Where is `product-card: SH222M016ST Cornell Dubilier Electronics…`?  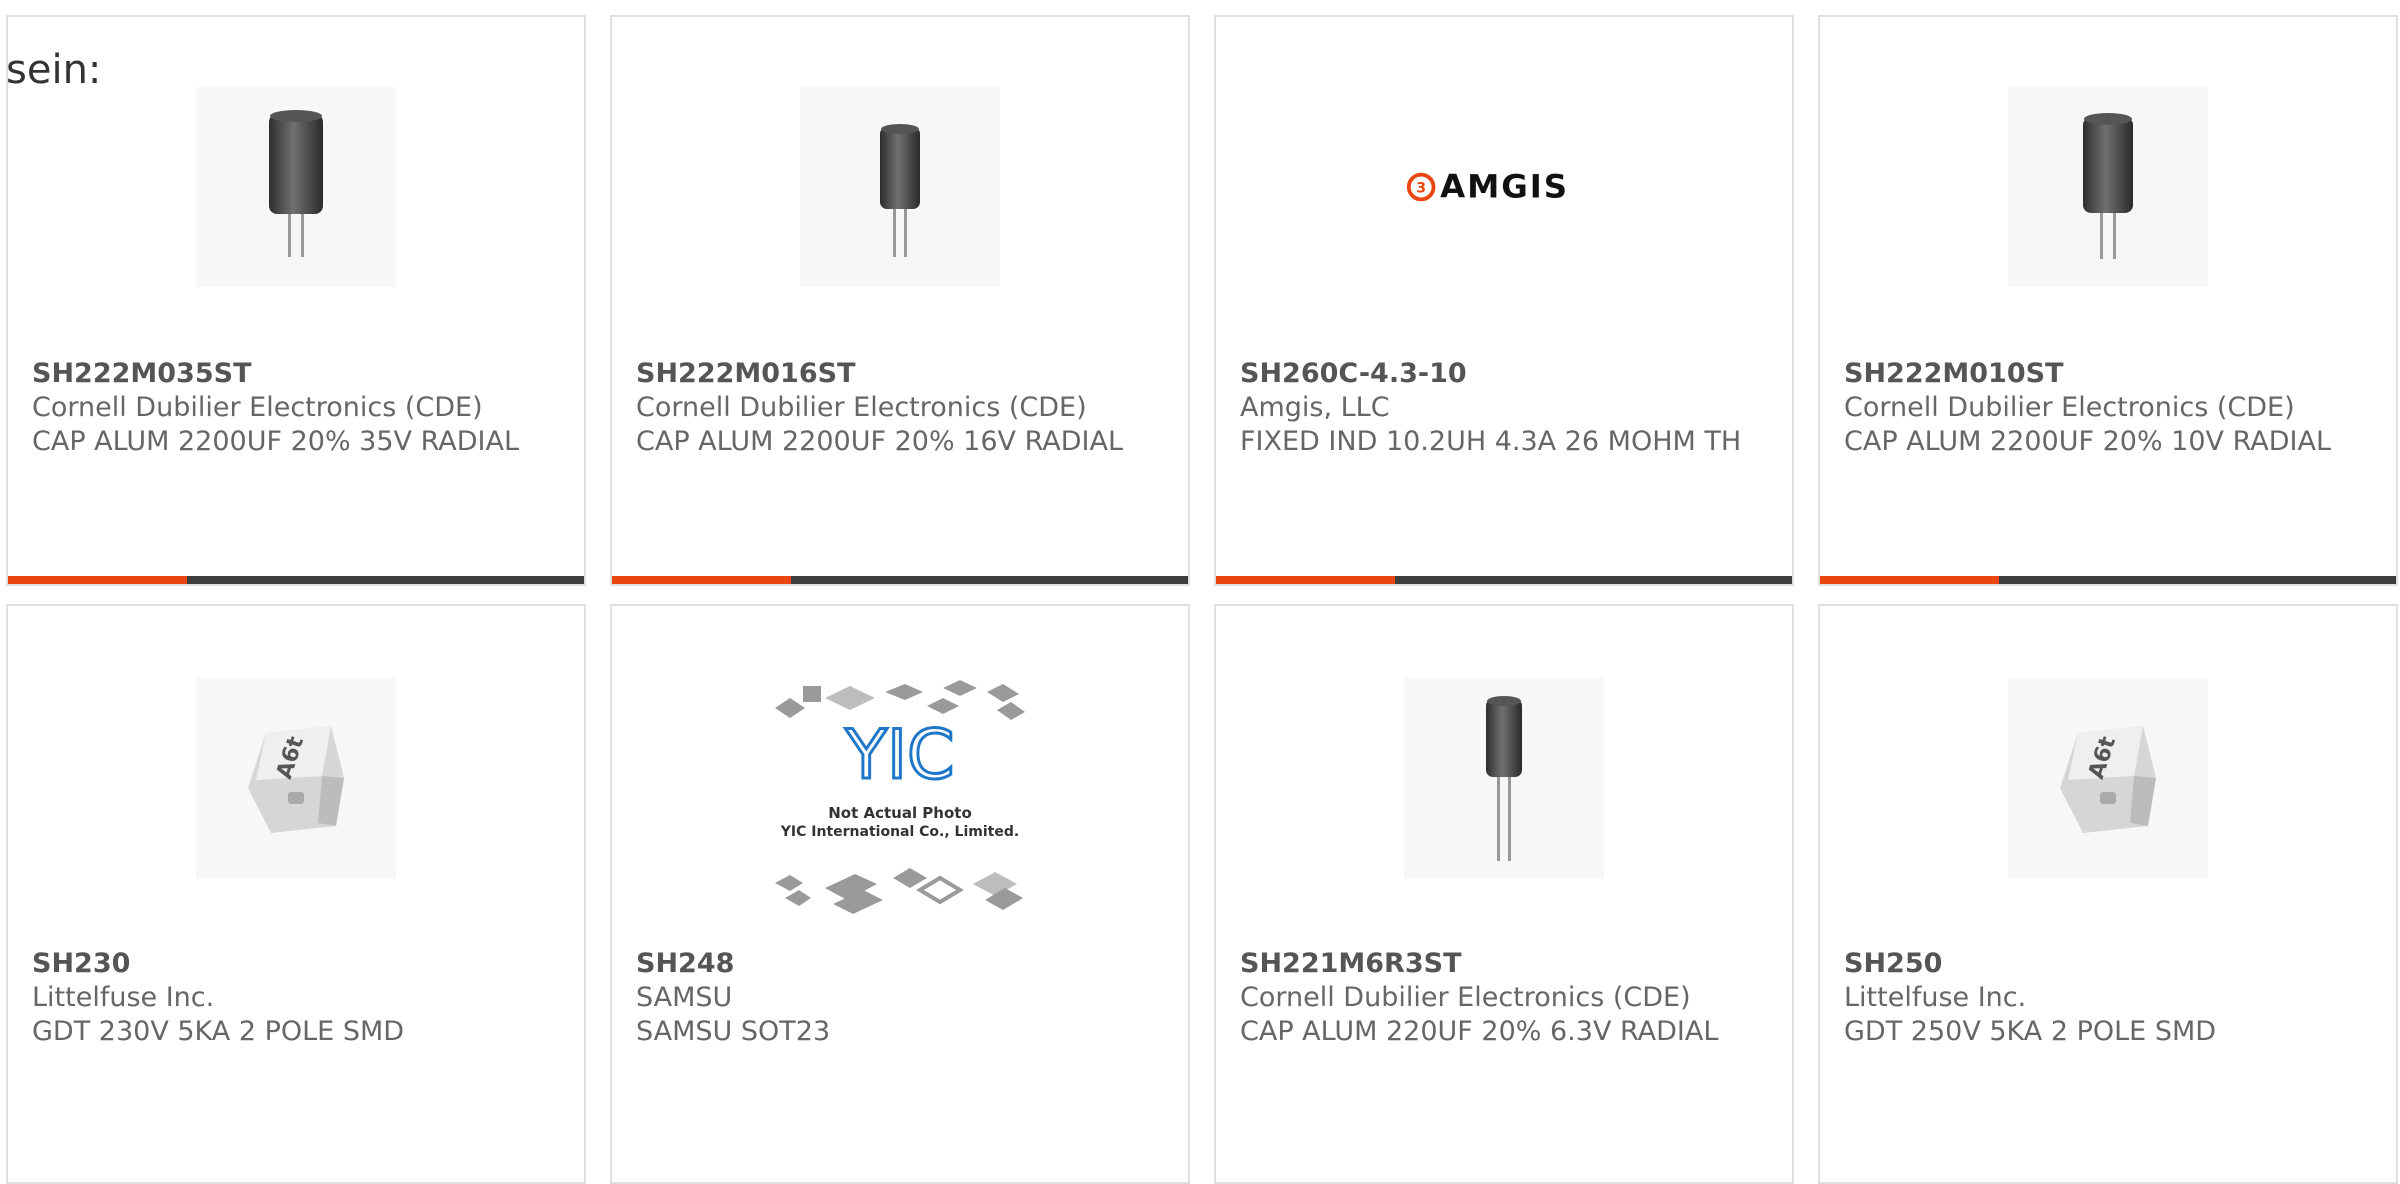
product-card: SH222M016ST Cornell Dubilier Electronics… is located at coordinates (900, 300).